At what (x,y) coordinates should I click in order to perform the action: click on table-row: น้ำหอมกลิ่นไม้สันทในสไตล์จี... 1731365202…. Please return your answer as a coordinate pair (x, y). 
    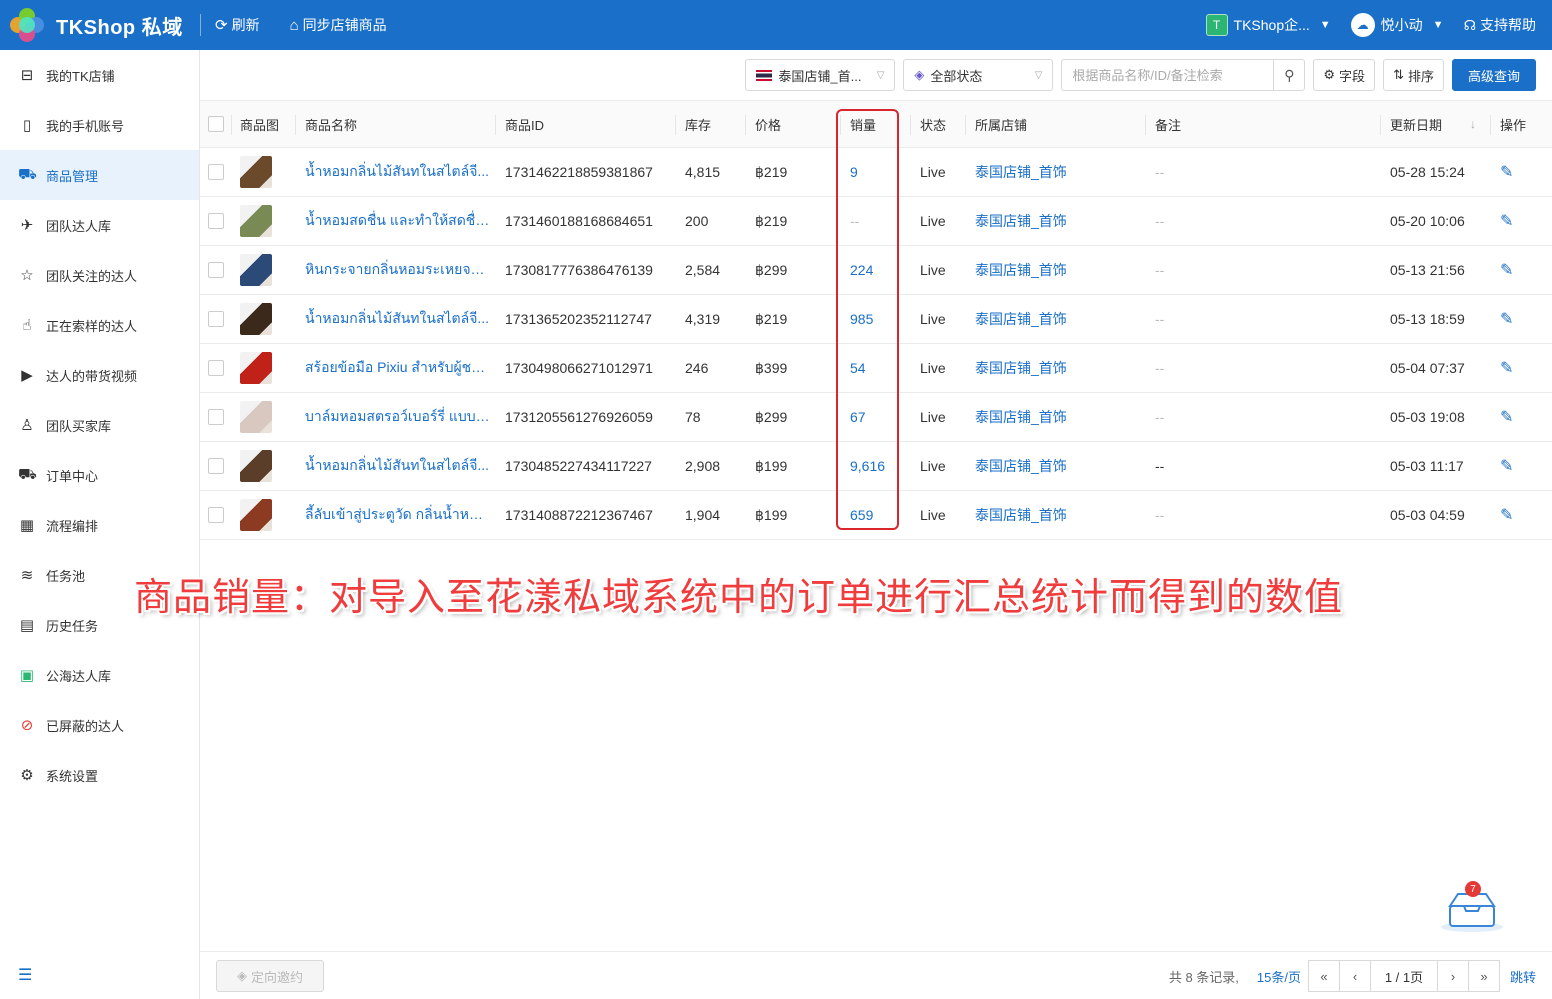
    Looking at the image, I should click on (876, 319).